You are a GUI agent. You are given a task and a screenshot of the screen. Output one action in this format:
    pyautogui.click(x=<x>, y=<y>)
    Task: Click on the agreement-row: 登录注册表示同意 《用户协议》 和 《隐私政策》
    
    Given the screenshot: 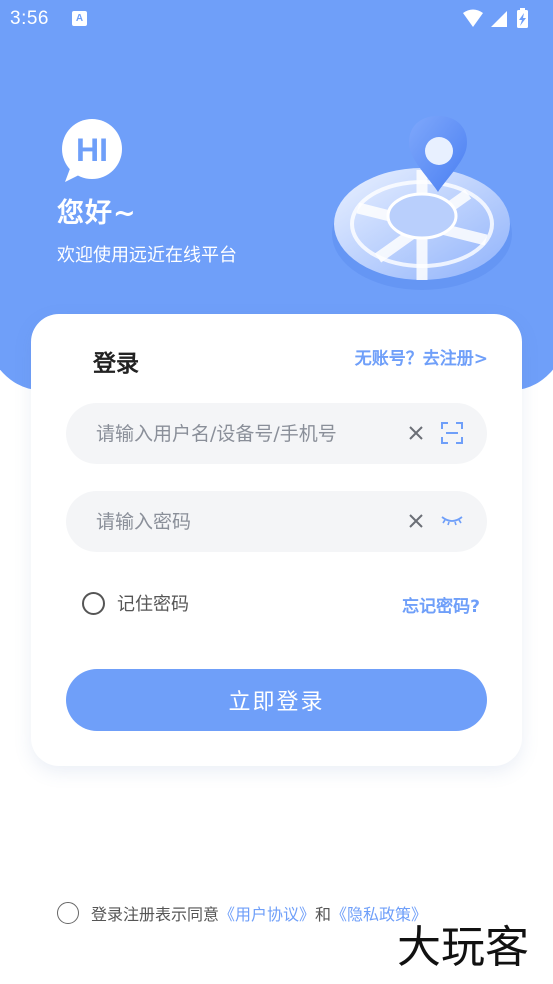 What is the action you would take?
    pyautogui.click(x=242, y=913)
    